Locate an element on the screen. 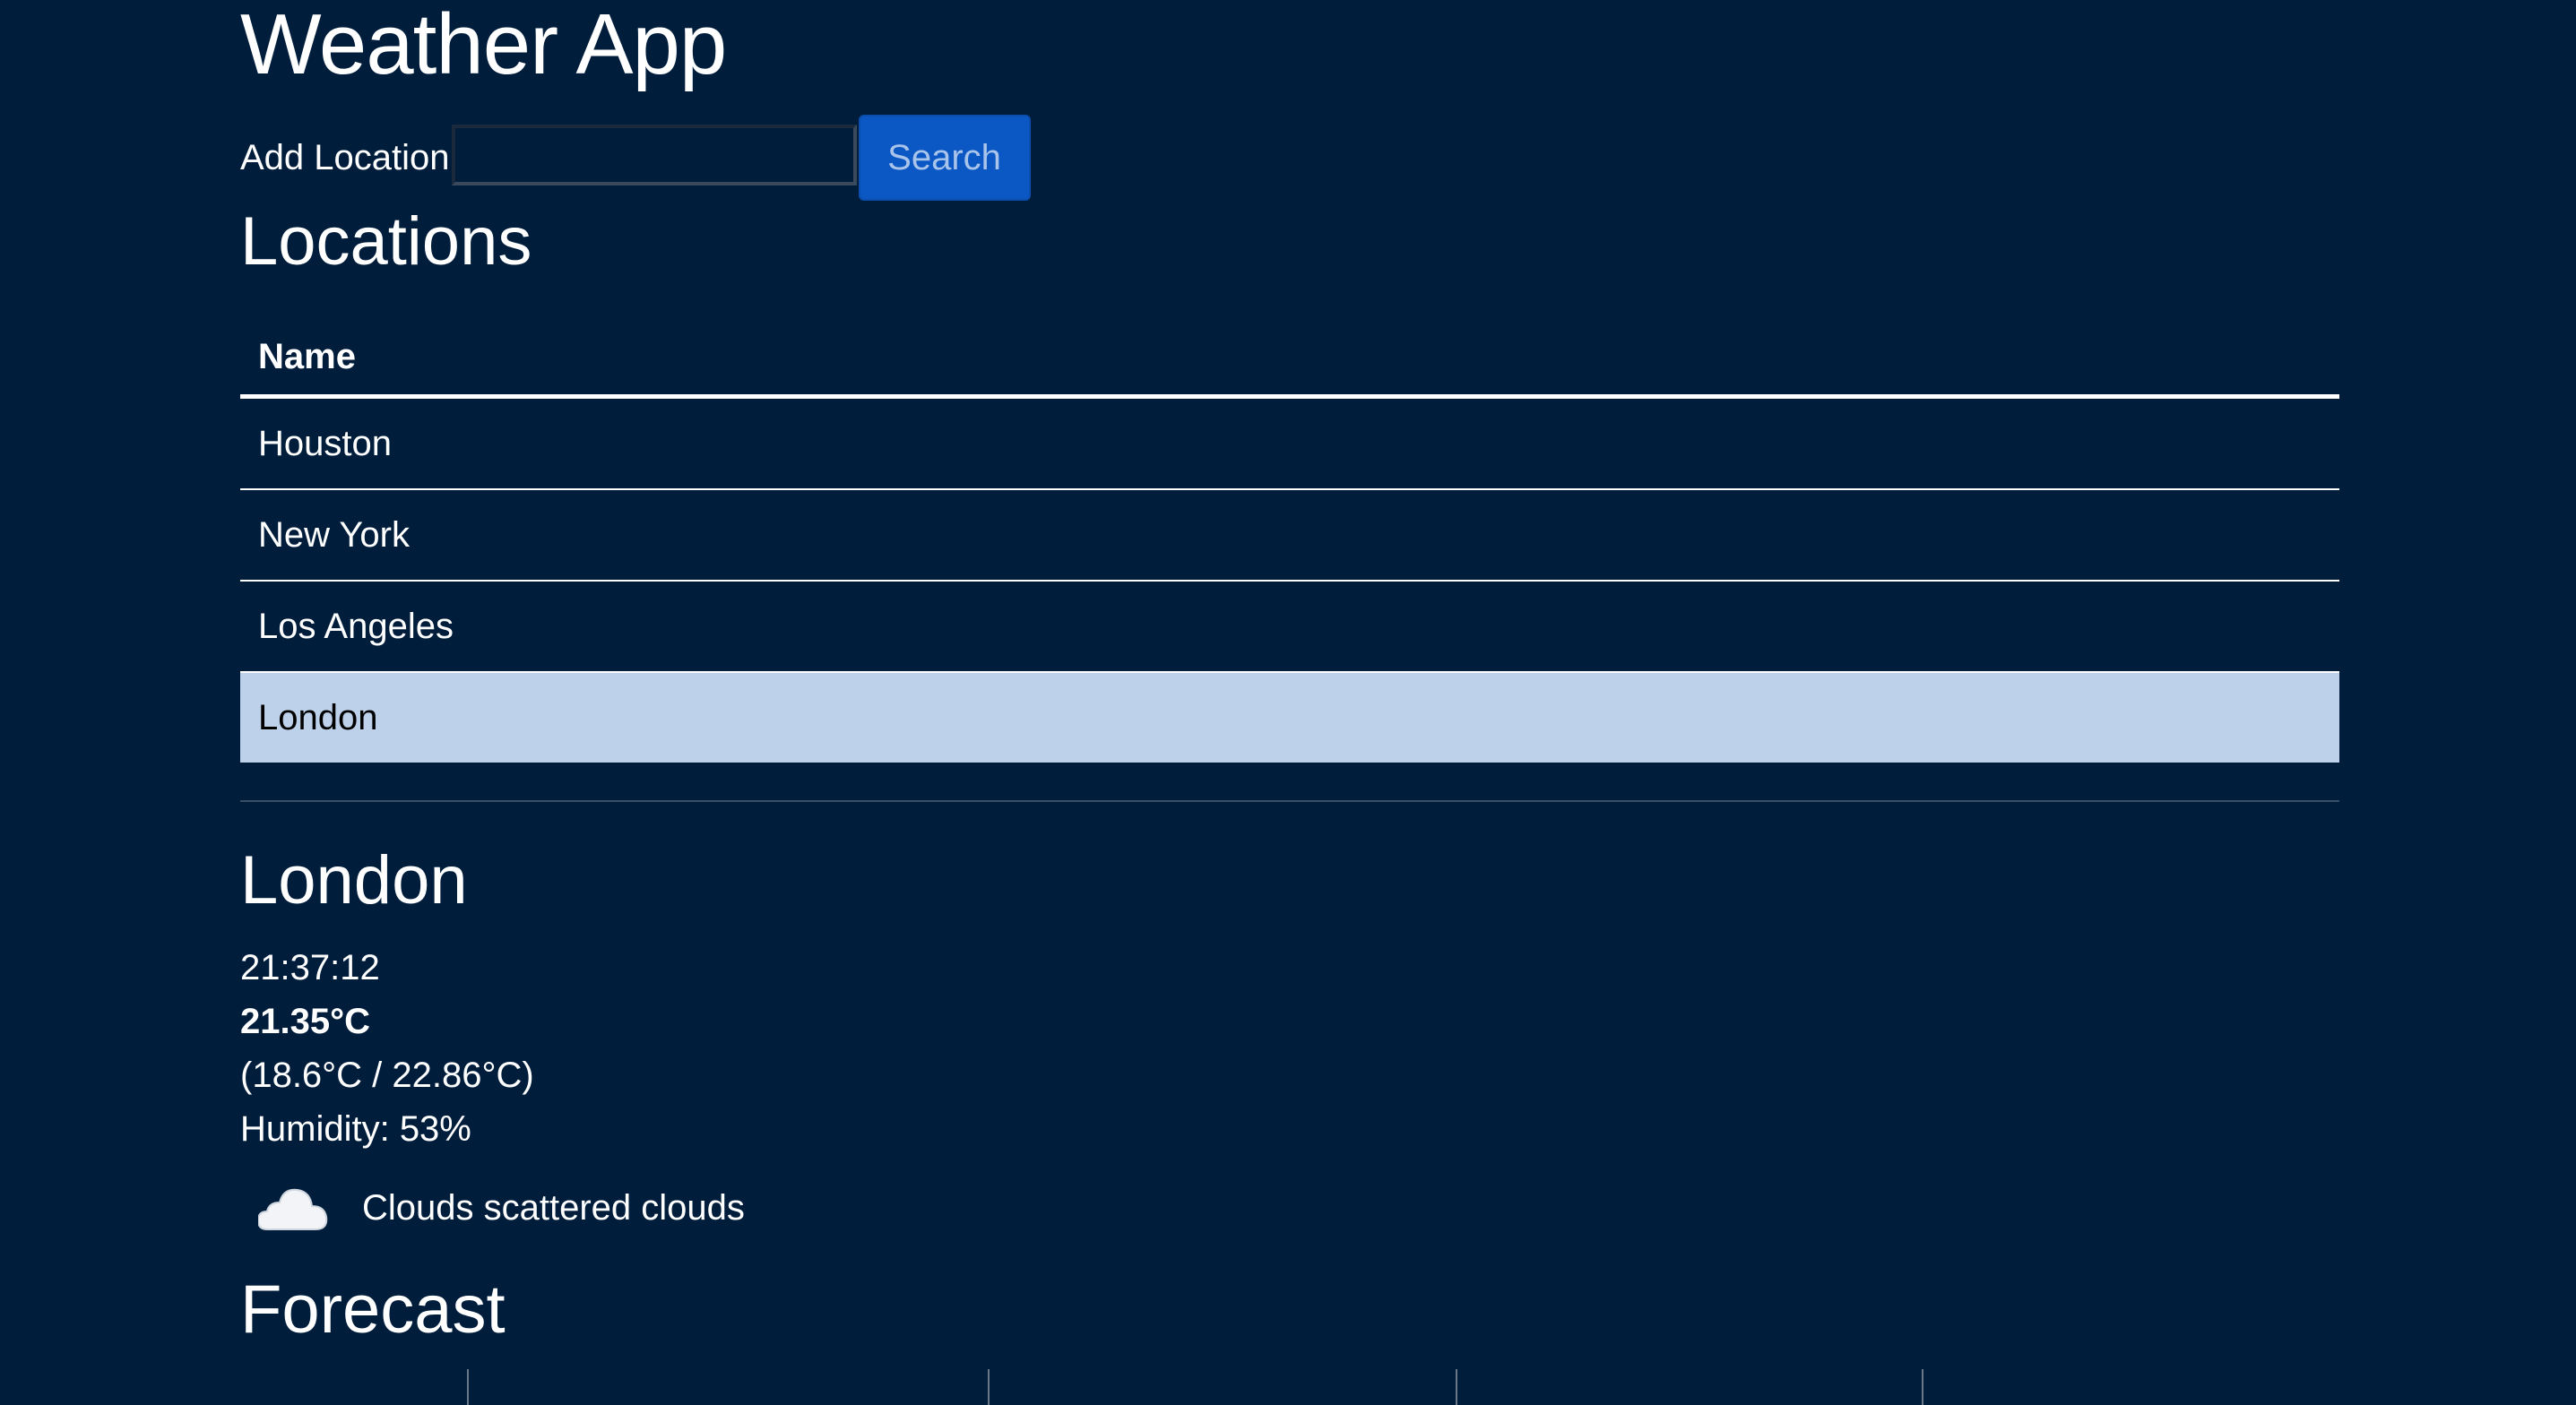 This screenshot has width=2576, height=1405. detail-city-title: London is located at coordinates (354, 880).